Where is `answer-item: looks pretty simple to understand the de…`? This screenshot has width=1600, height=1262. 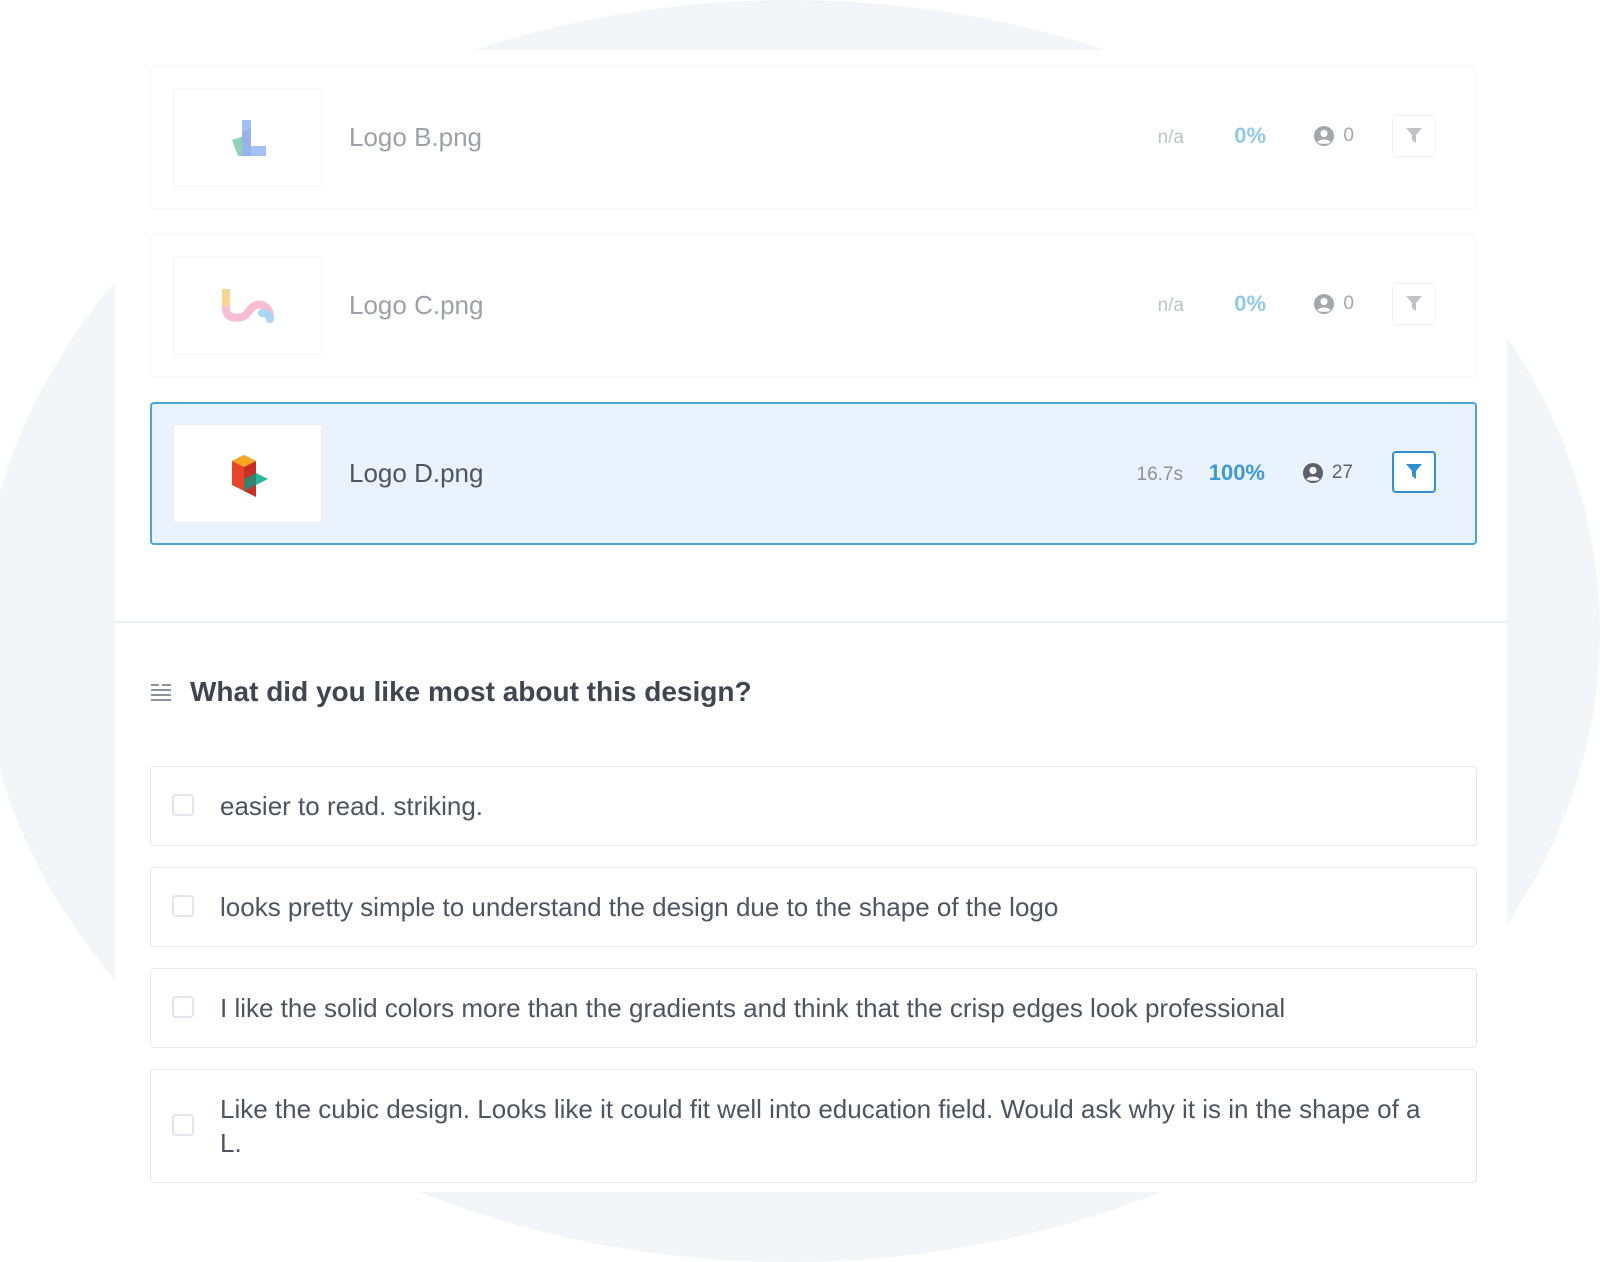 answer-item: looks pretty simple to understand the de… is located at coordinates (813, 907).